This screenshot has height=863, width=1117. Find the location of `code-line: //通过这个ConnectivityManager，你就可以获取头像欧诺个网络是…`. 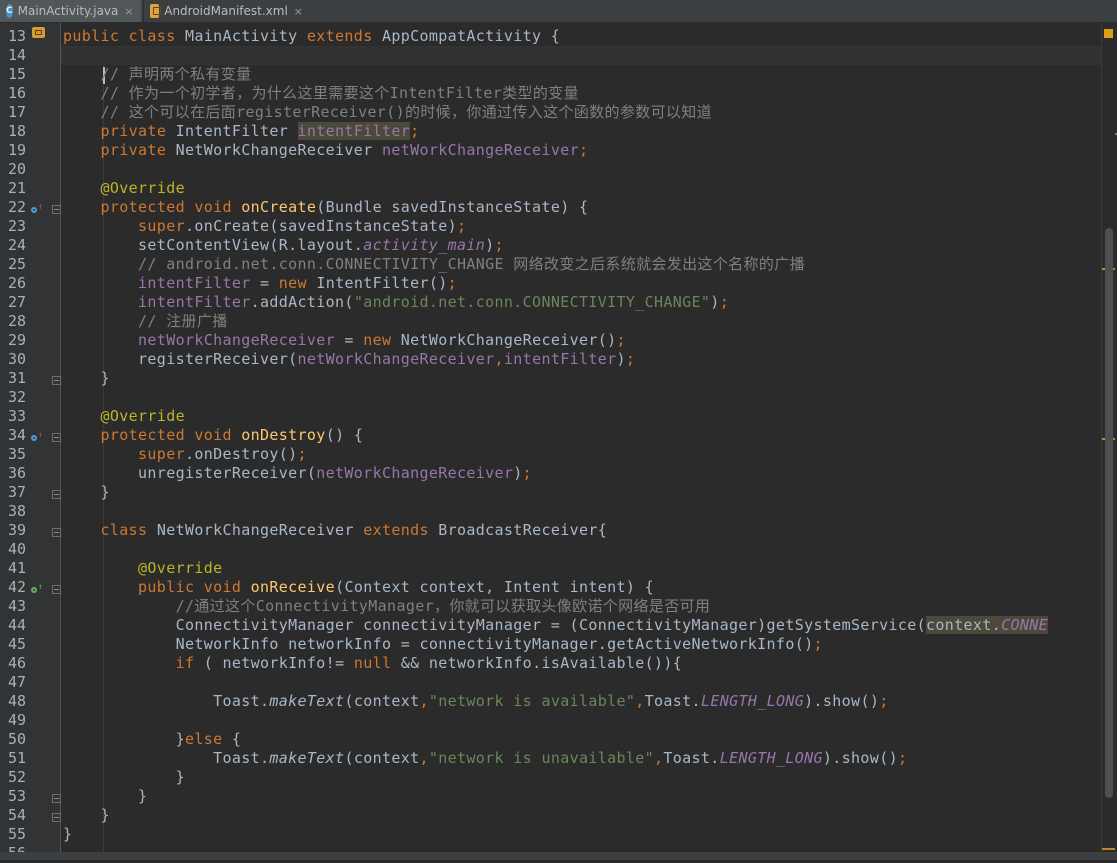

code-line: //通过这个ConnectivityManager，你就可以获取头像欧诺个网络是… is located at coordinates (555, 606).